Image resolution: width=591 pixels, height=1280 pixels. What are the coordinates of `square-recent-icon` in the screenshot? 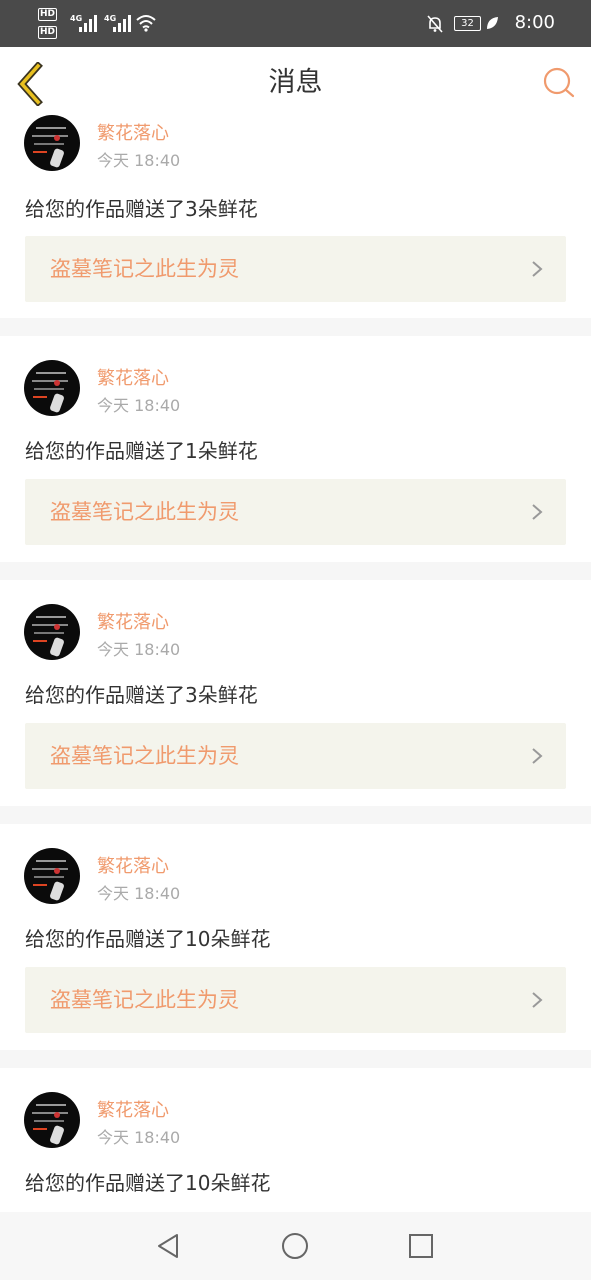 It's located at (421, 1246).